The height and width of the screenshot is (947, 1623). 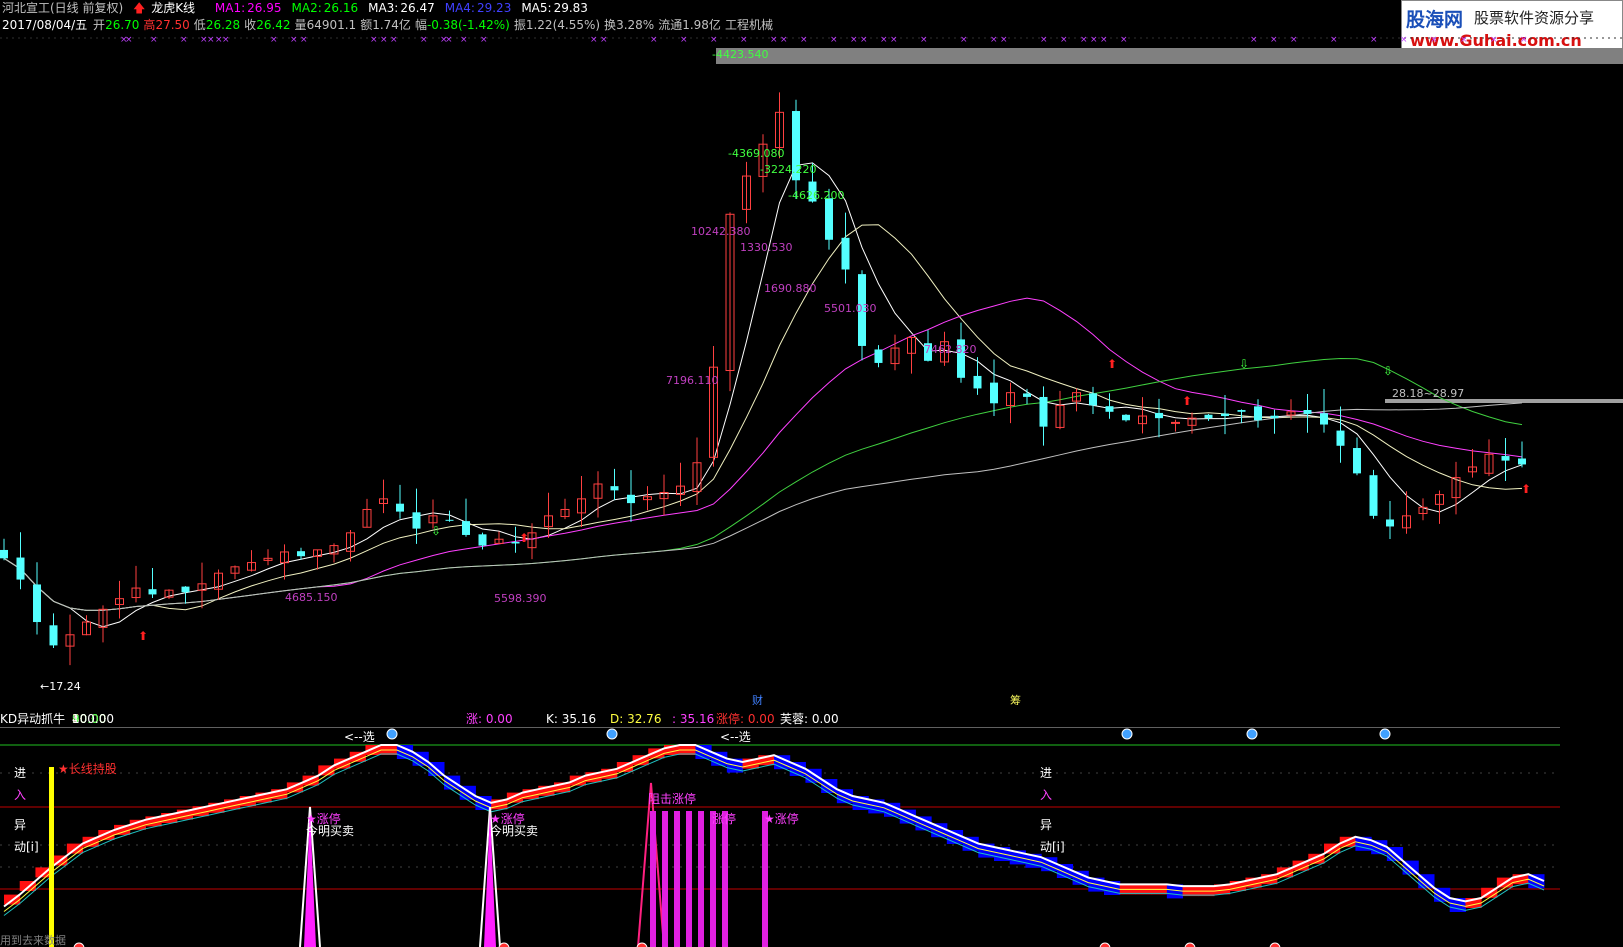 I want to click on price-annotation: 5598.390, so click(x=520, y=598).